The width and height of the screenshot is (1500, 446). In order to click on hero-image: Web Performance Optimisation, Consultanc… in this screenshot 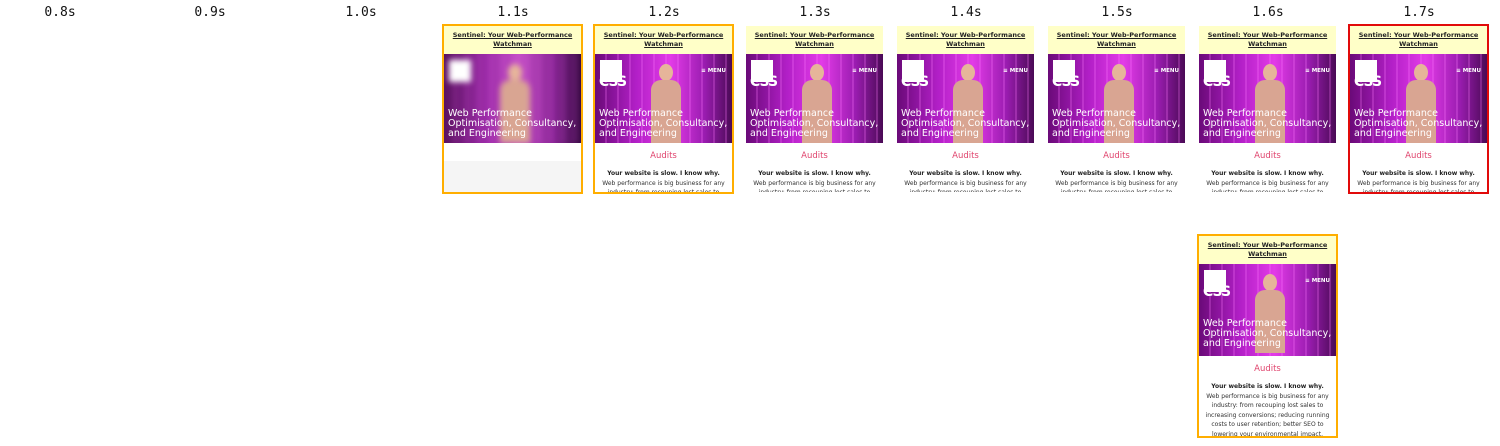, I will do `click(512, 98)`.